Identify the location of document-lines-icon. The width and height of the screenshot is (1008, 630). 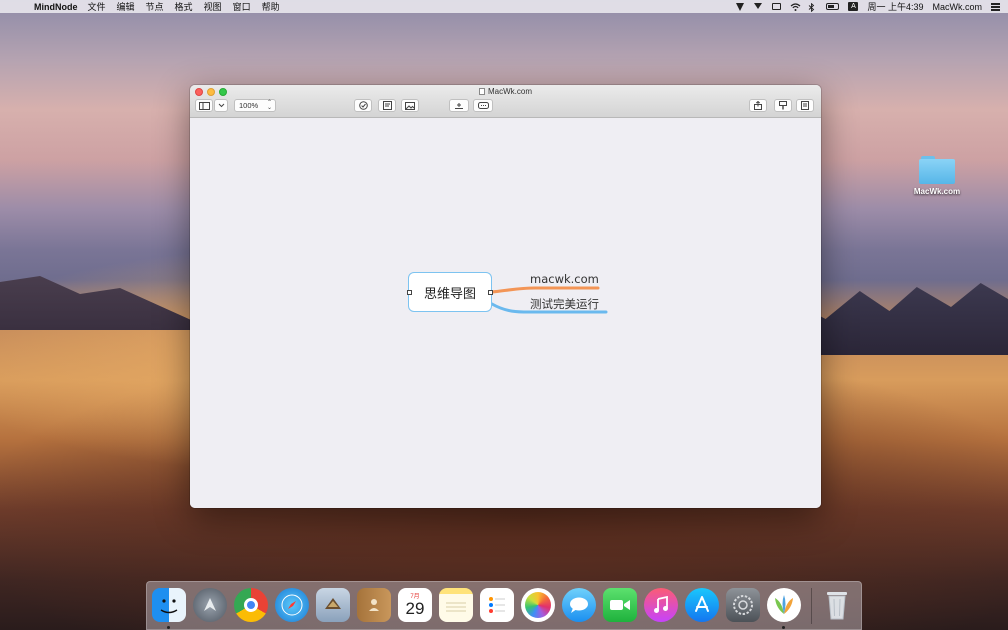
(805, 105).